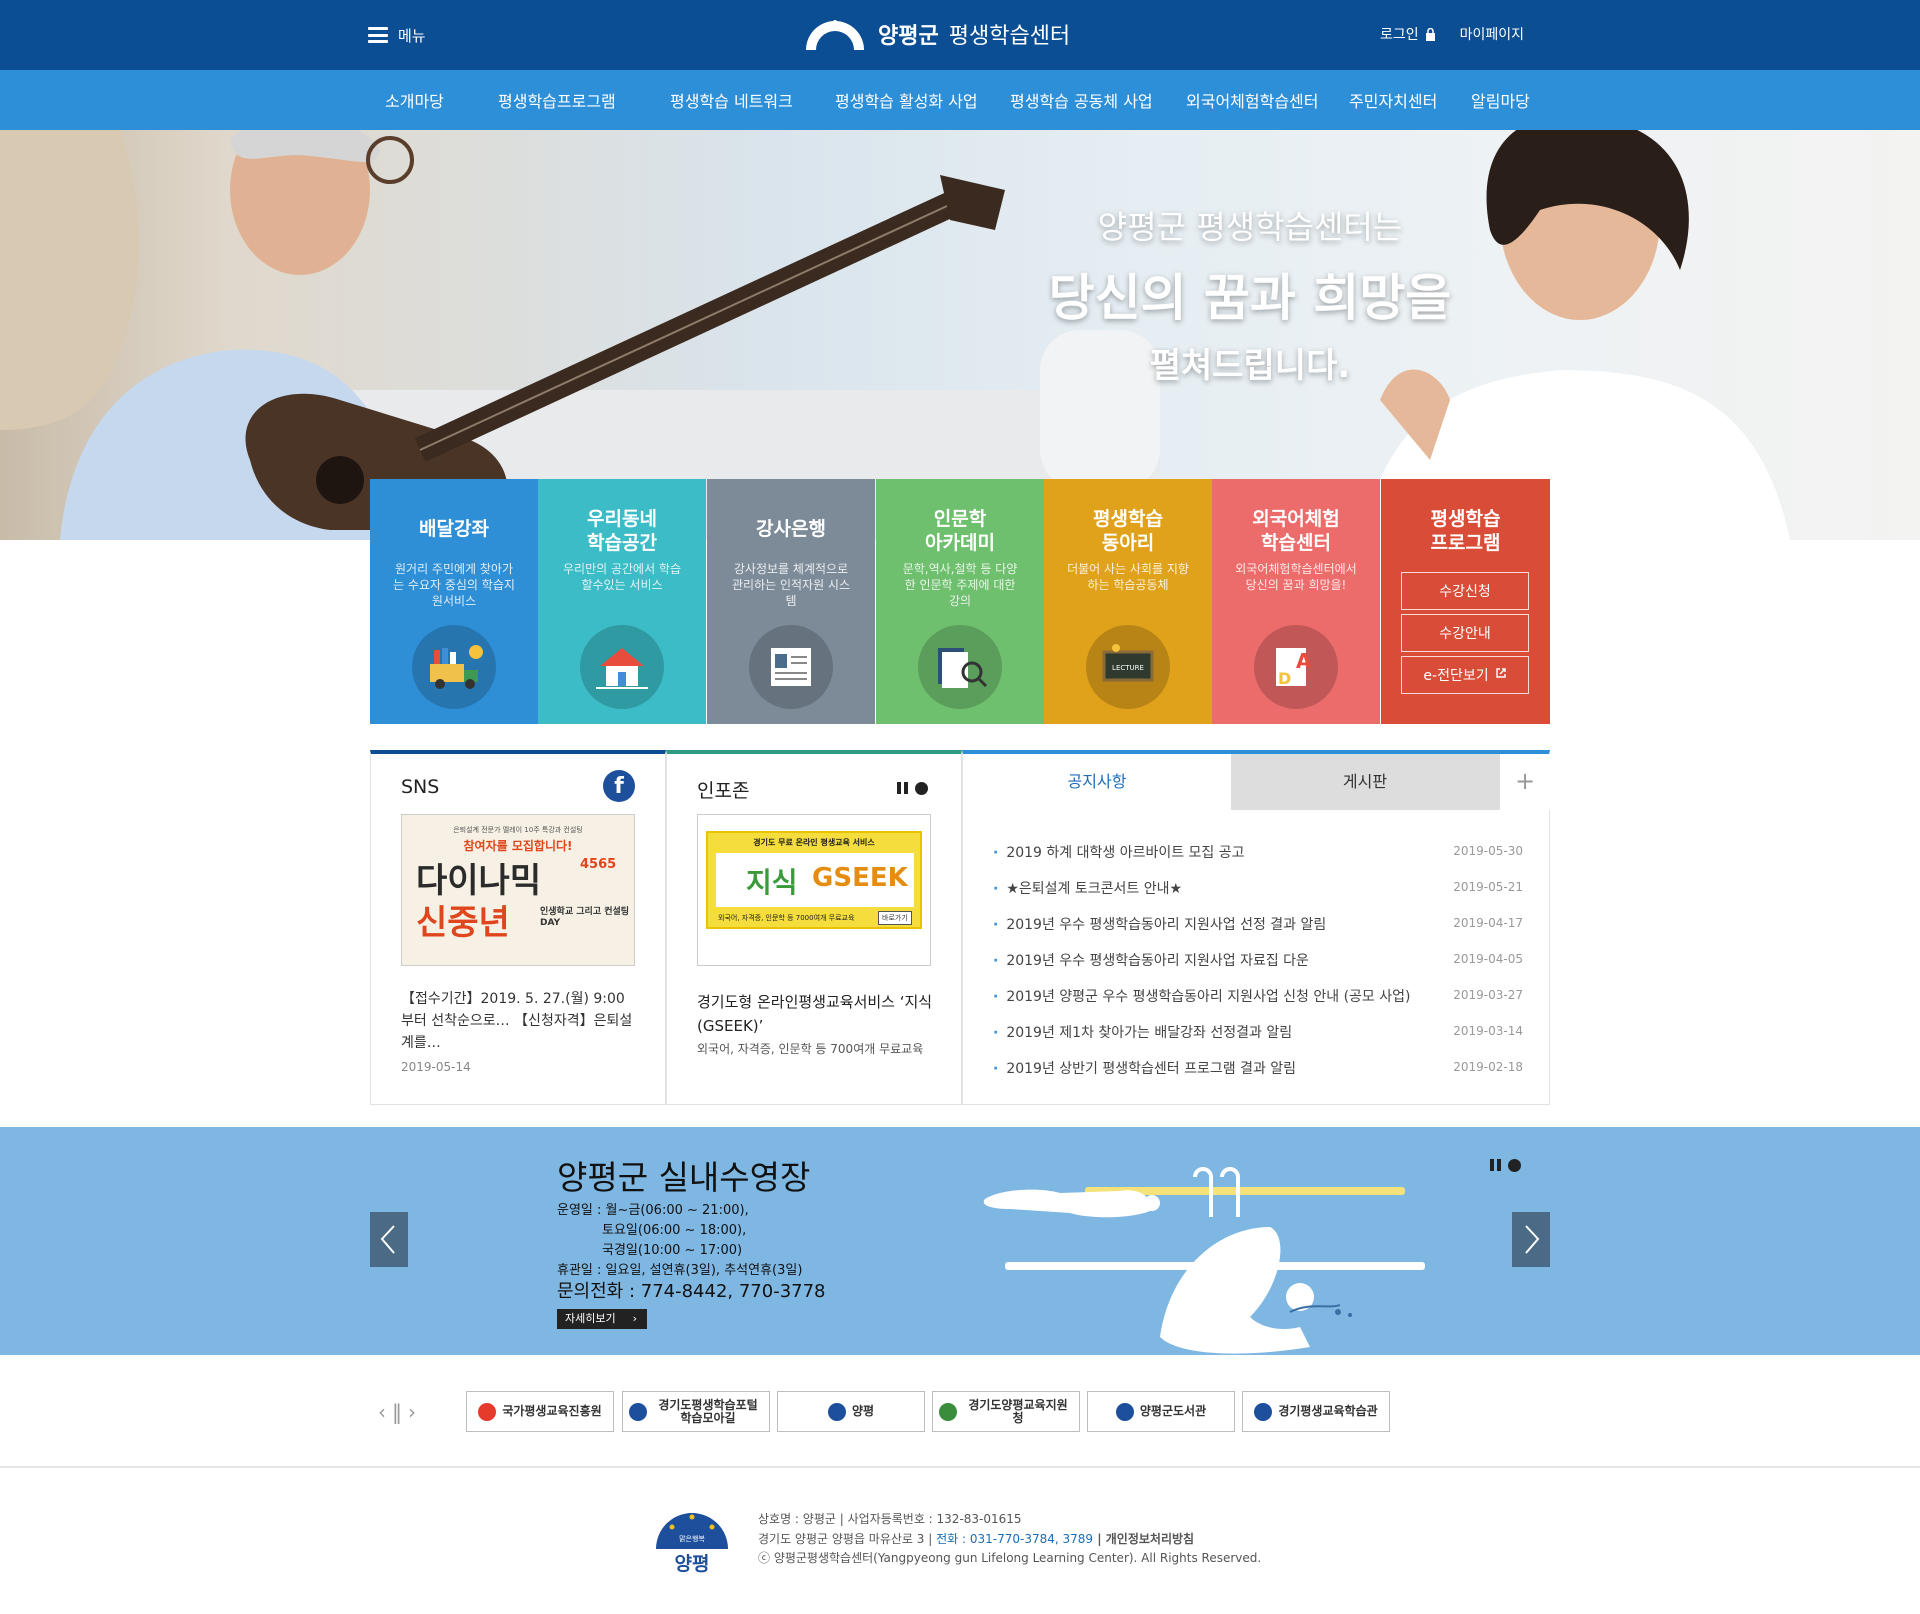  Describe the element at coordinates (1488, 995) in the screenshot. I see `notice-item-date: 2019-03-27` at that location.